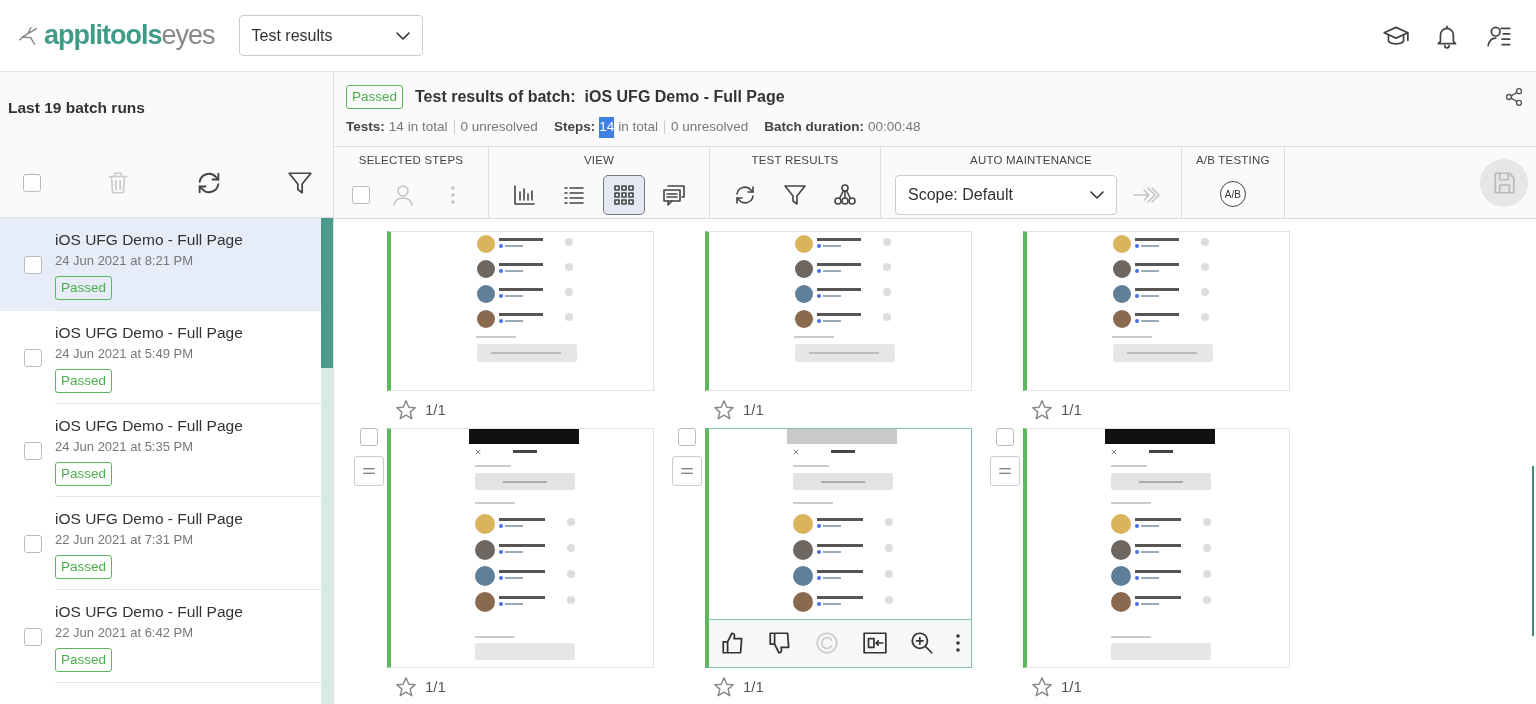  What do you see at coordinates (327, 461) in the screenshot?
I see `scrollbar-track` at bounding box center [327, 461].